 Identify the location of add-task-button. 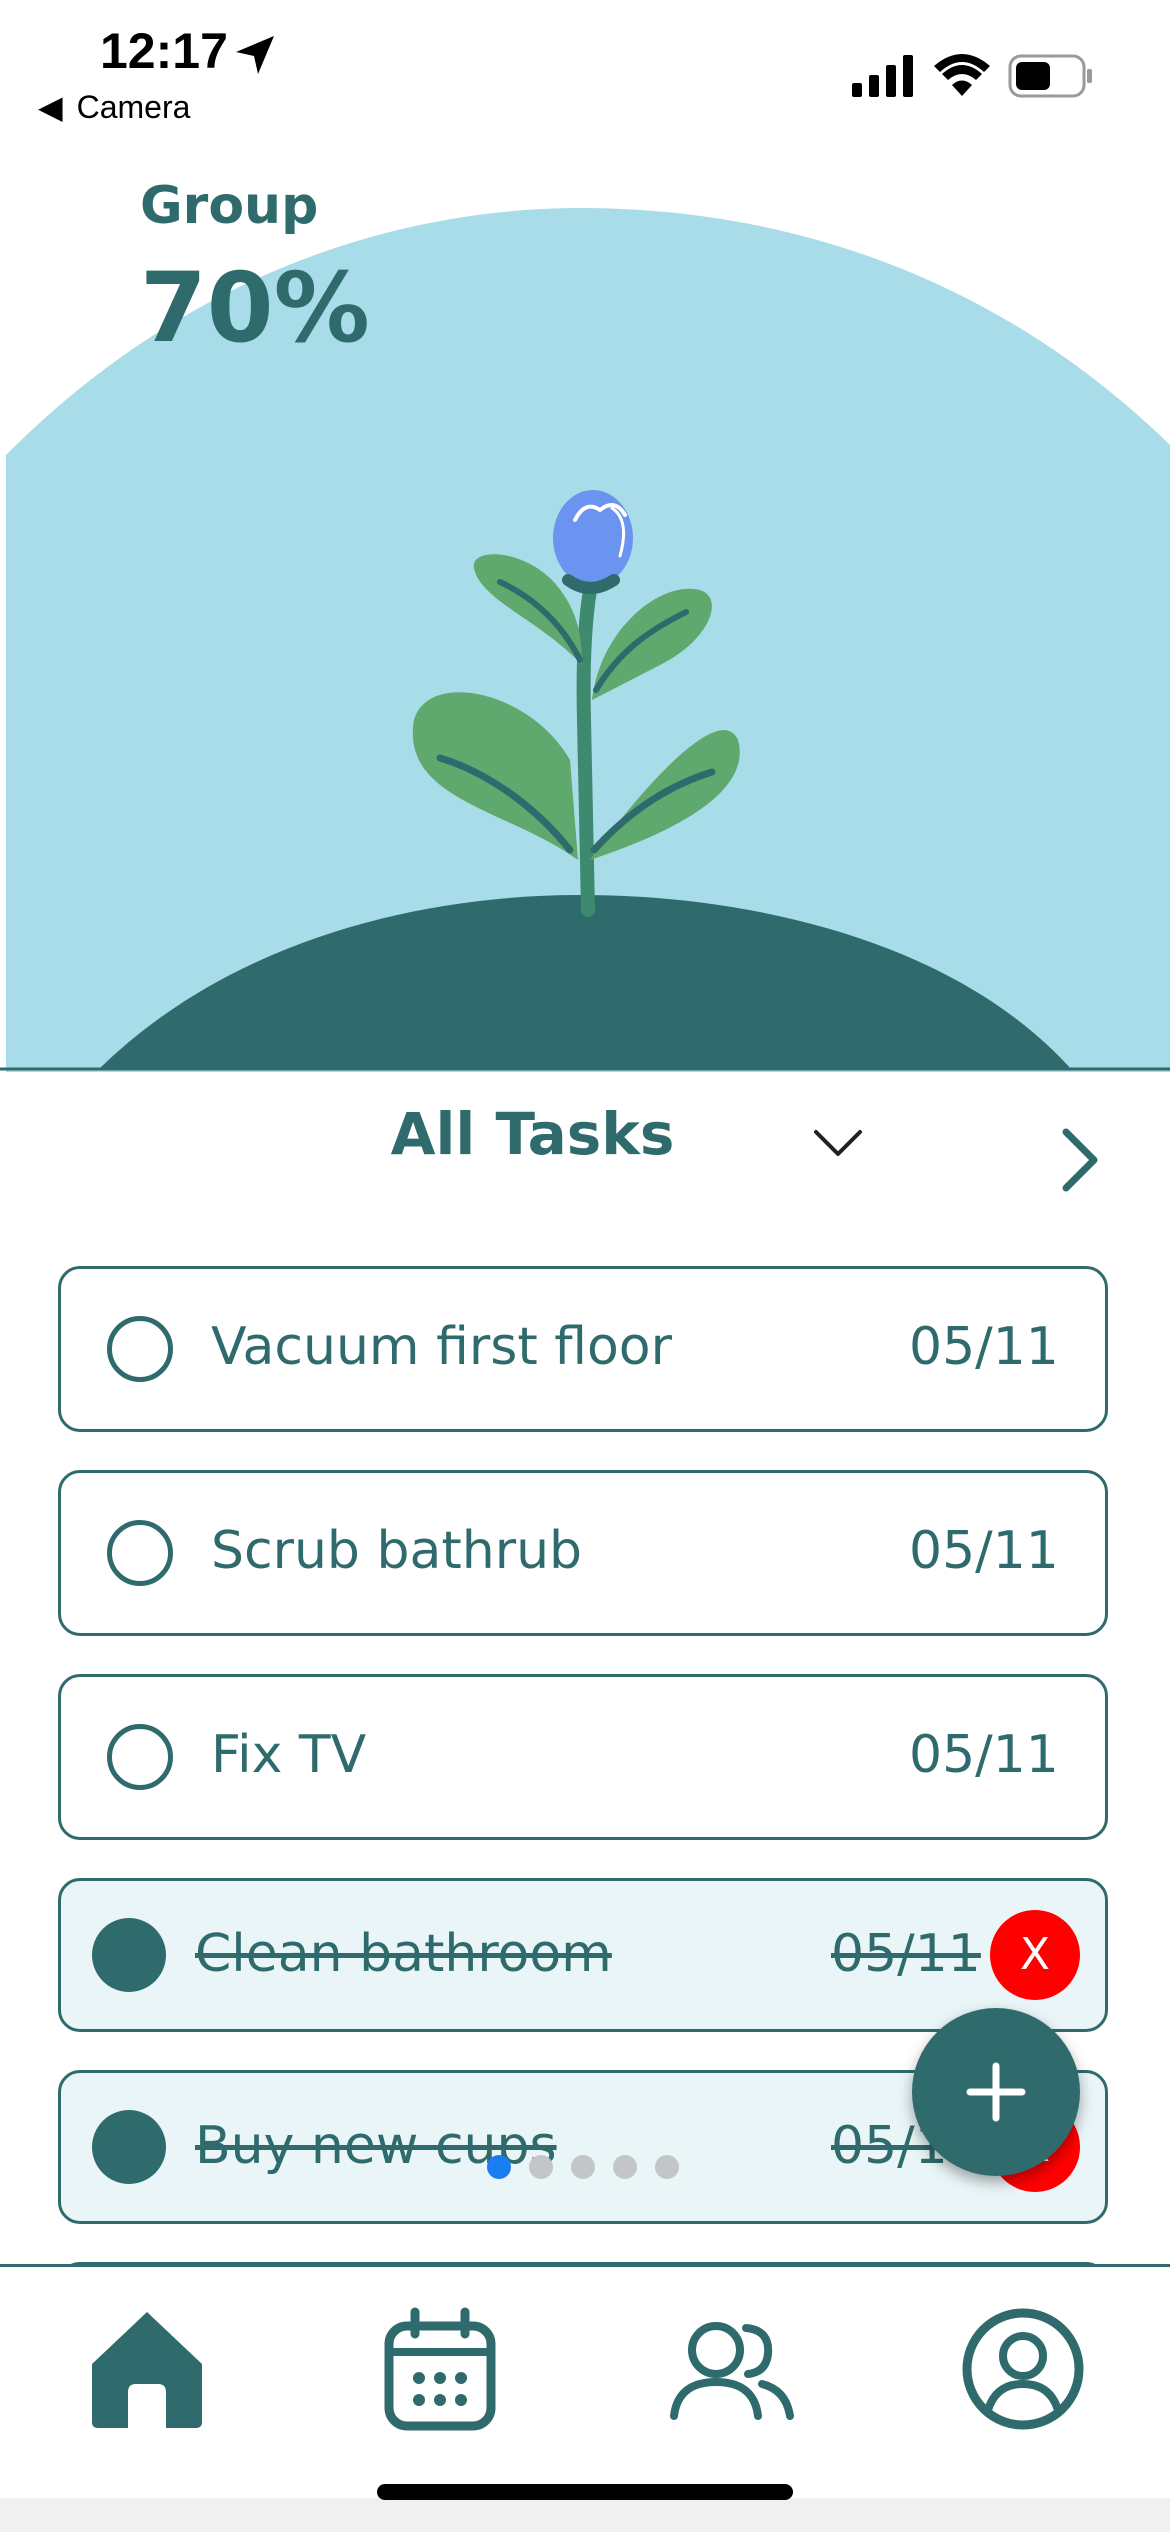
(996, 2092).